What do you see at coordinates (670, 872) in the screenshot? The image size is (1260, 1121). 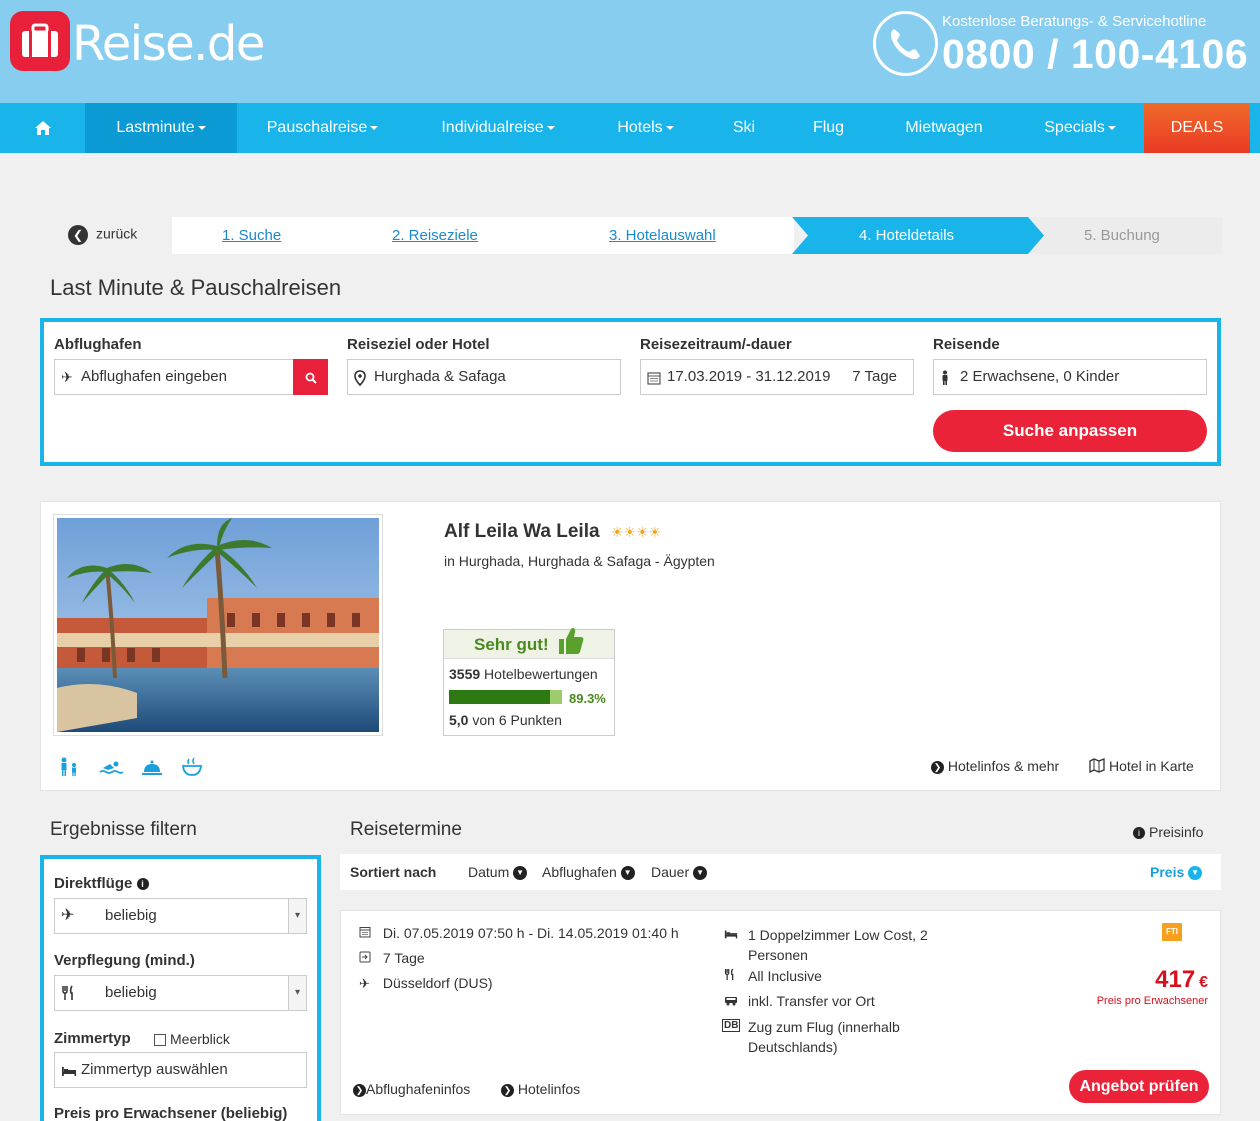 I see `sort-duration-label: Dauer` at bounding box center [670, 872].